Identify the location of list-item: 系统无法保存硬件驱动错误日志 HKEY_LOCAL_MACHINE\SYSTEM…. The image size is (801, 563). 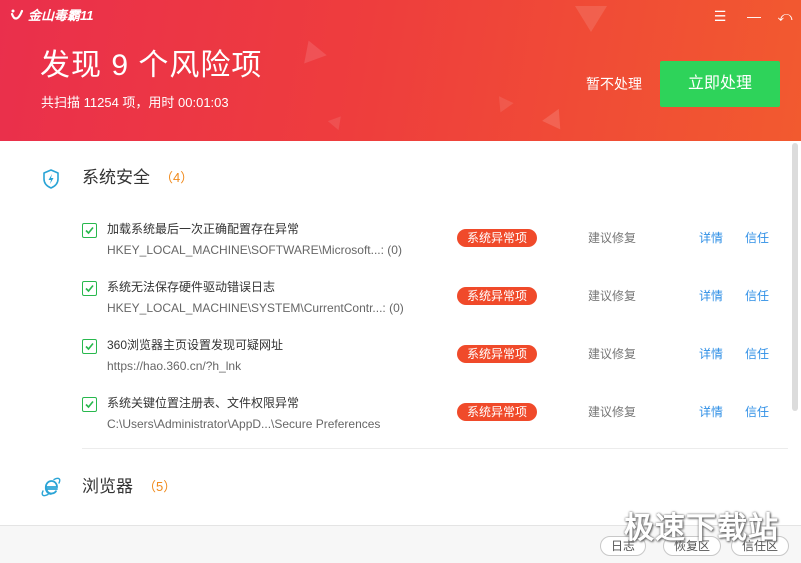
(395, 306).